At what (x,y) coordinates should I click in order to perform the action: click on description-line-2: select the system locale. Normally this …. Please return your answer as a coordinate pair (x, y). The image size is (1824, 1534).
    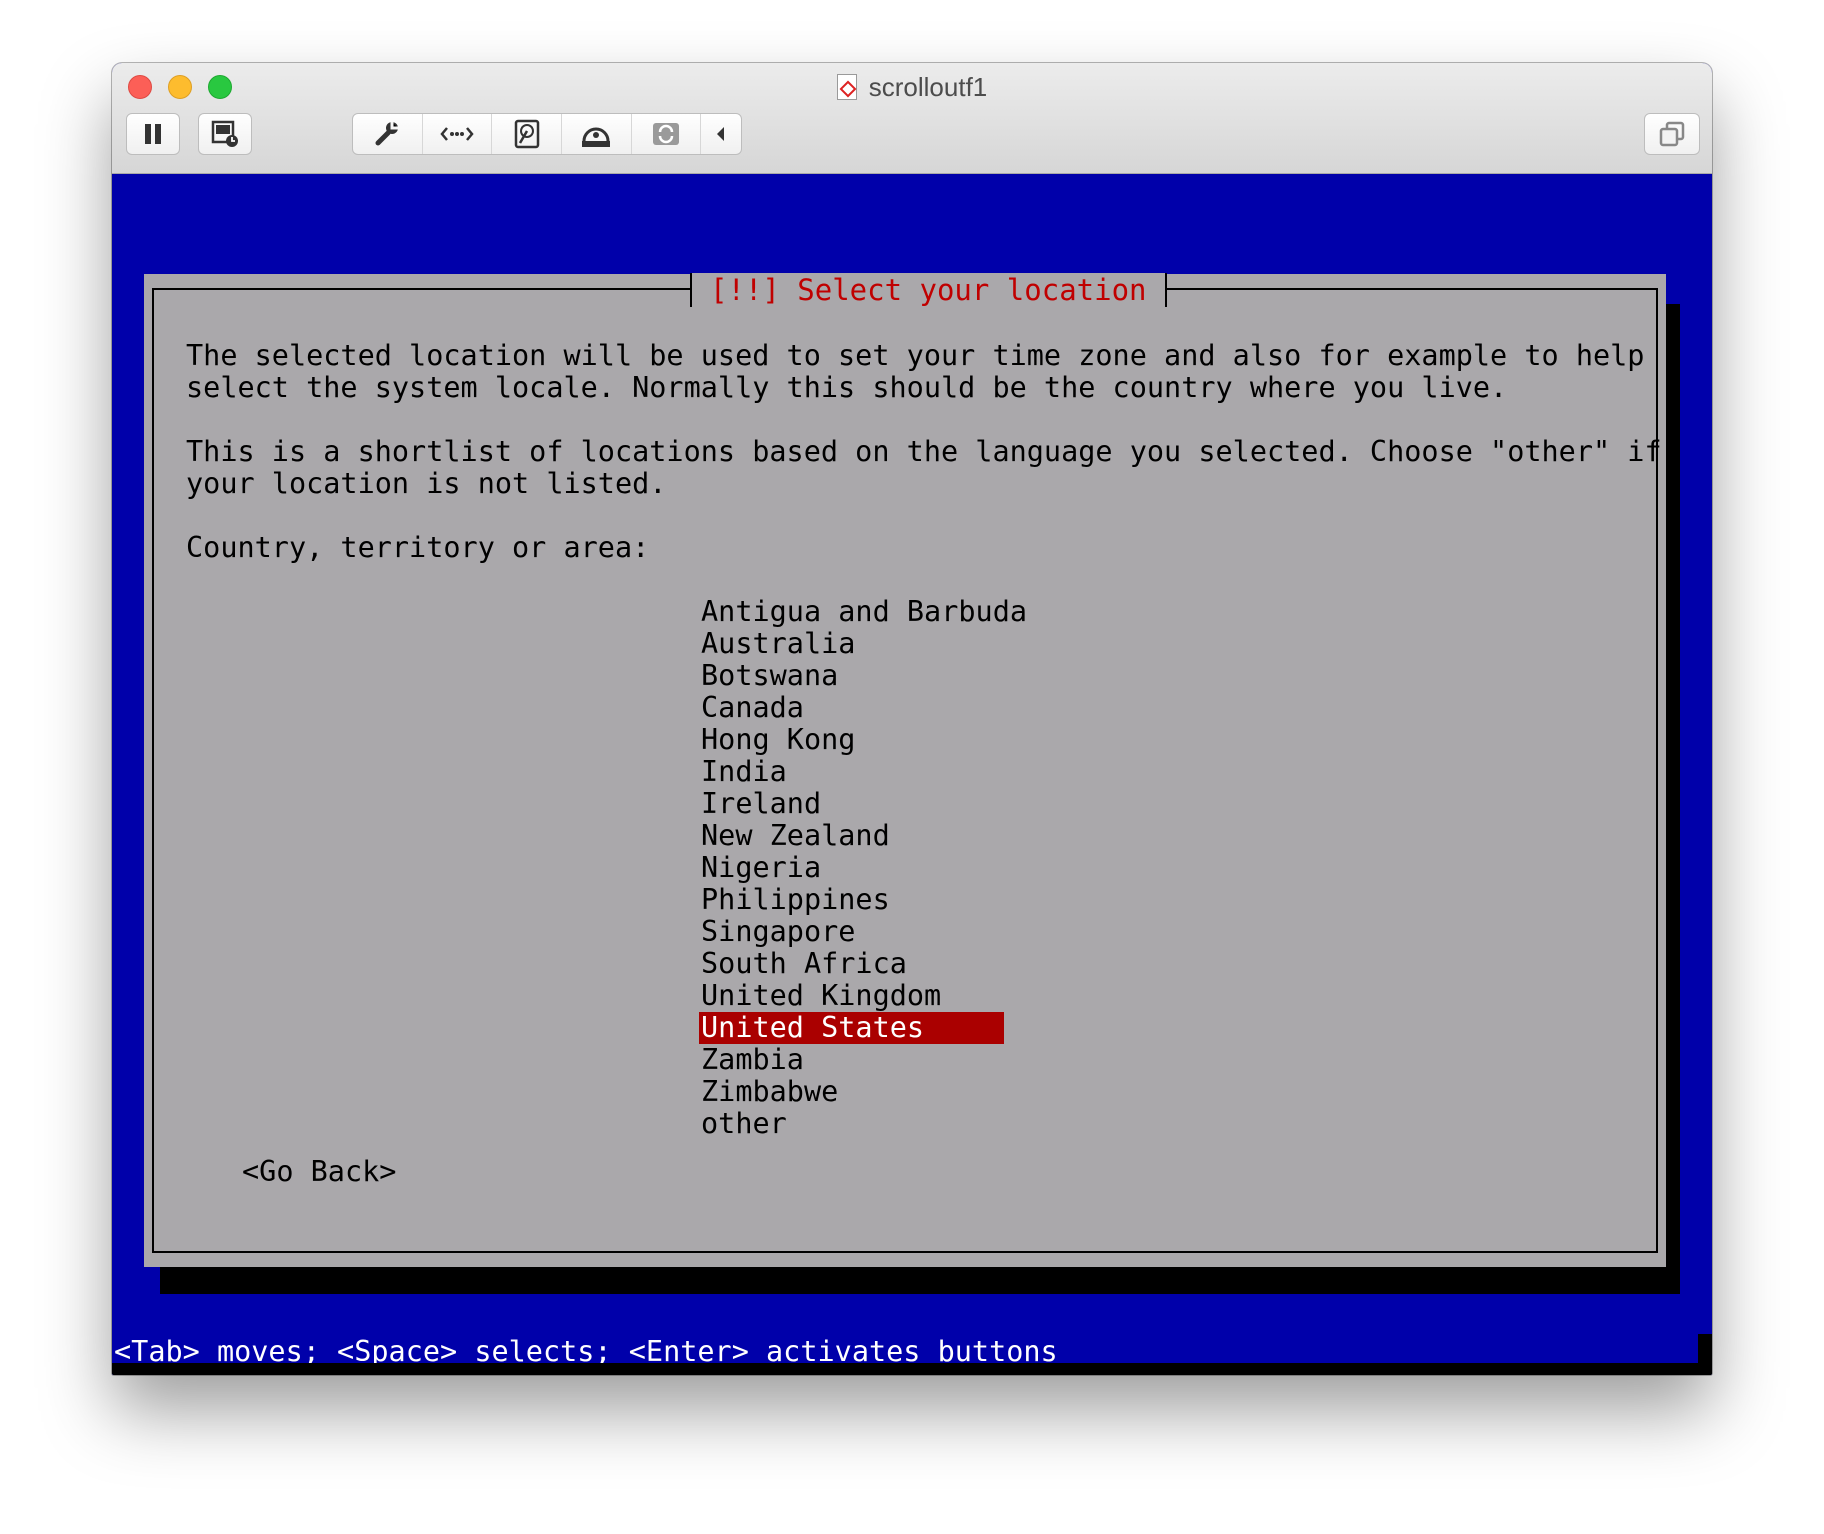
    Looking at the image, I should click on (847, 387).